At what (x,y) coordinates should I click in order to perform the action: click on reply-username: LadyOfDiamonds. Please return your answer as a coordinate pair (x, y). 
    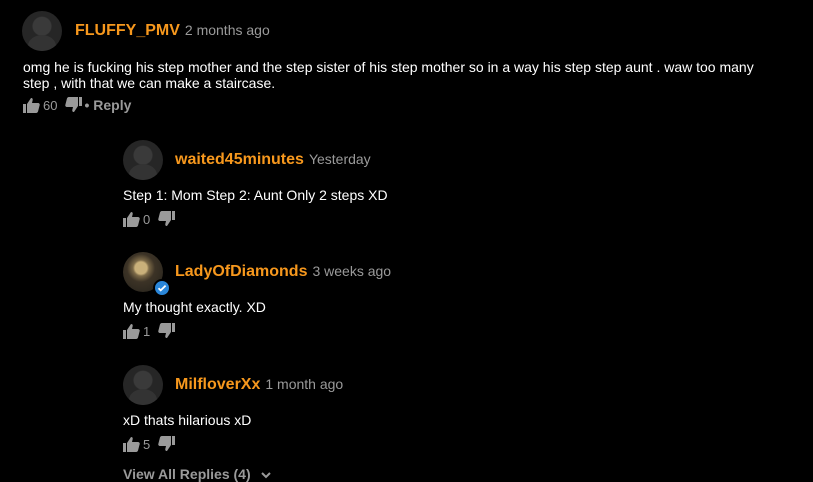
    Looking at the image, I should click on (241, 272).